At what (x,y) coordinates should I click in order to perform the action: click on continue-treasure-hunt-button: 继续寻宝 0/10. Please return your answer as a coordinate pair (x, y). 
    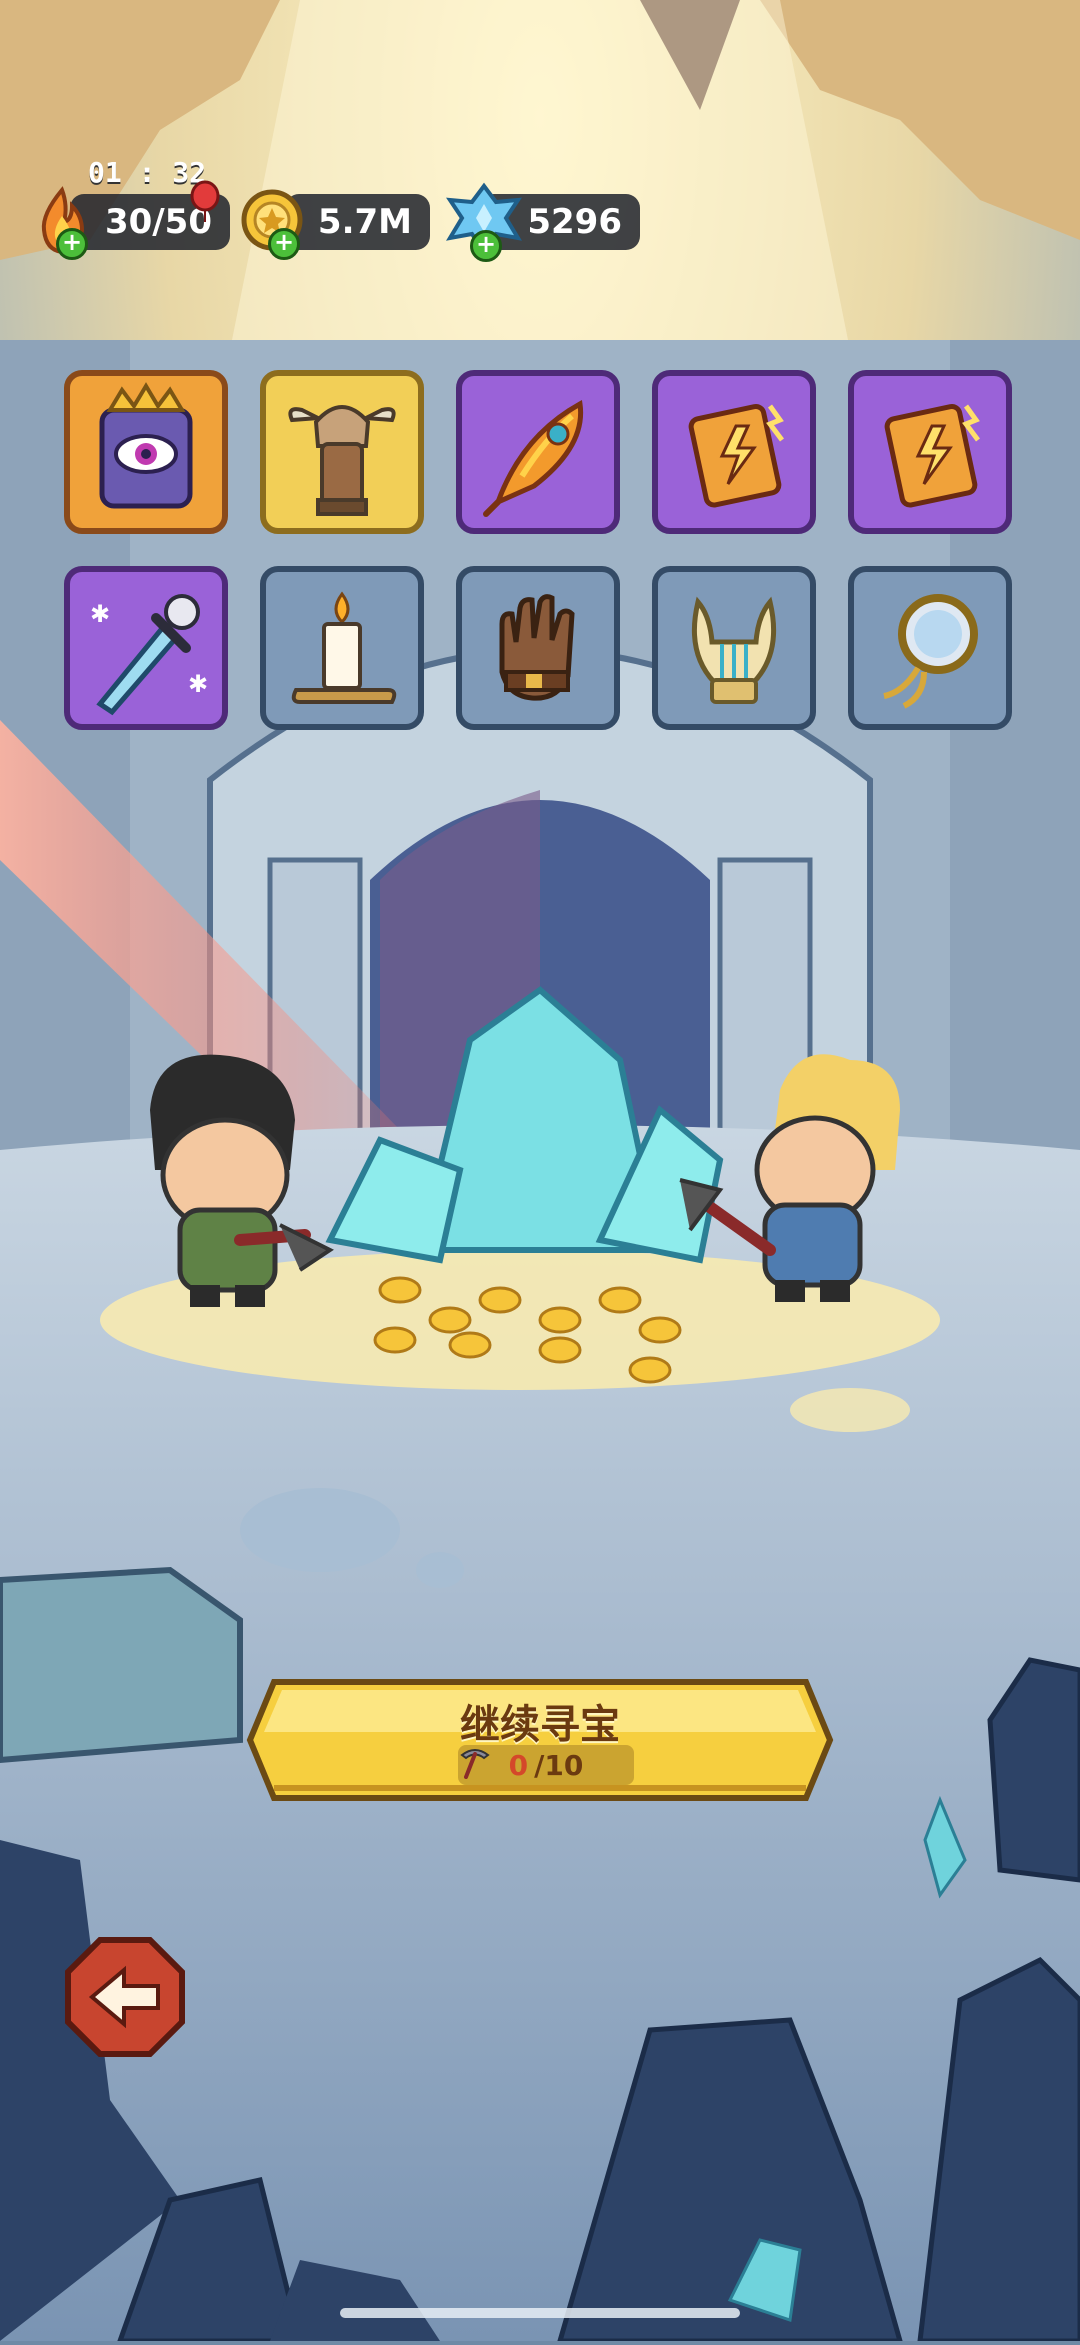
    Looking at the image, I should click on (540, 1740).